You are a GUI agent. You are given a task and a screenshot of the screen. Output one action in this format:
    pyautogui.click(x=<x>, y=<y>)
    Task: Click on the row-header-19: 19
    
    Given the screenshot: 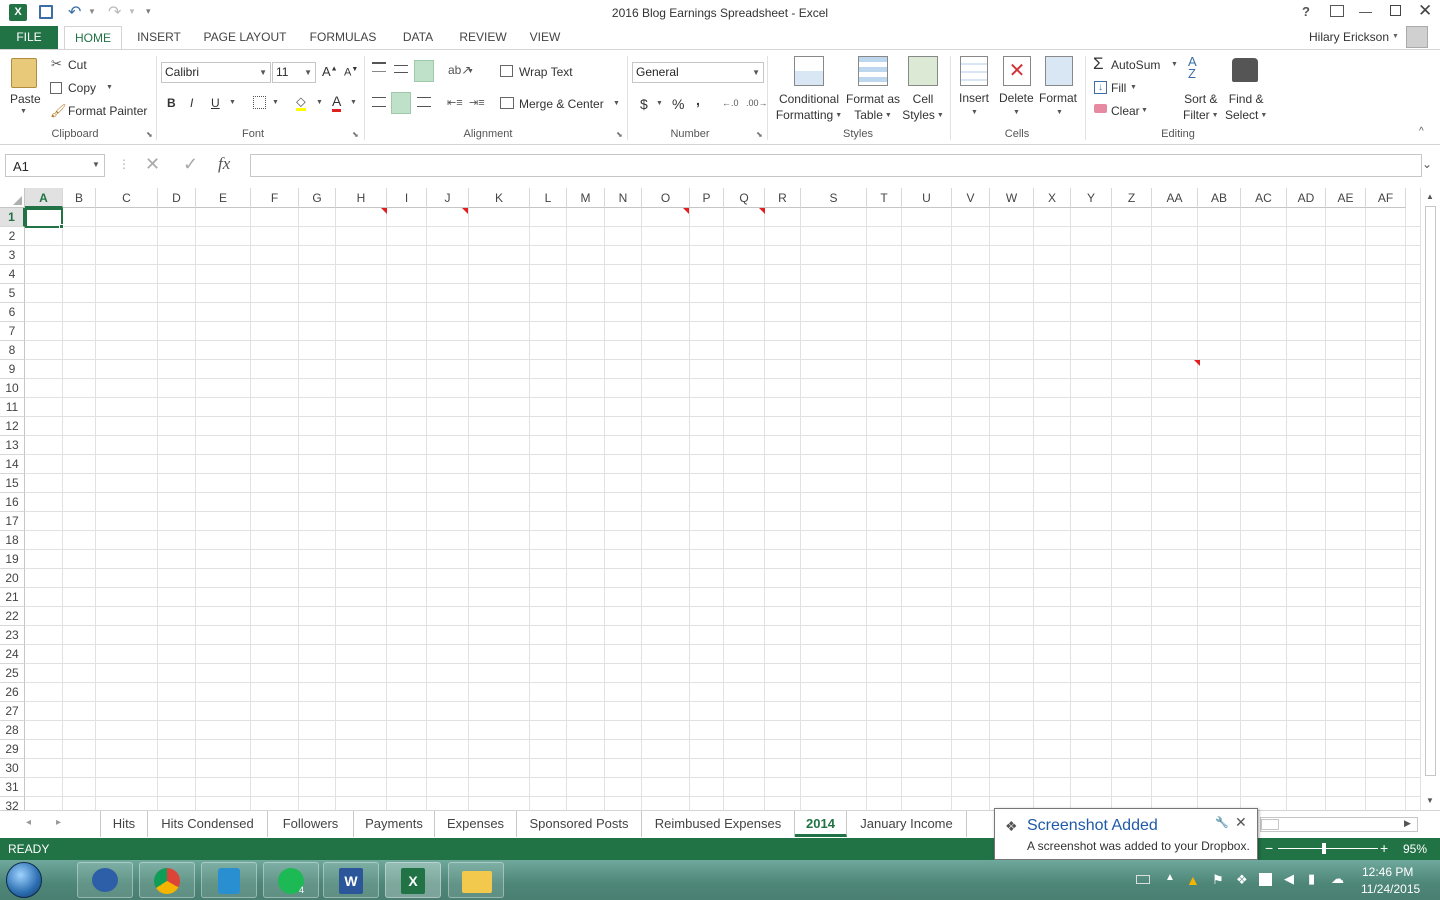 What is the action you would take?
    pyautogui.click(x=12, y=559)
    